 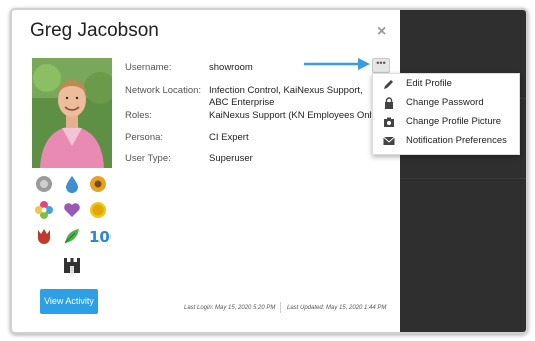 I want to click on flower-badge-icon, so click(x=44, y=210).